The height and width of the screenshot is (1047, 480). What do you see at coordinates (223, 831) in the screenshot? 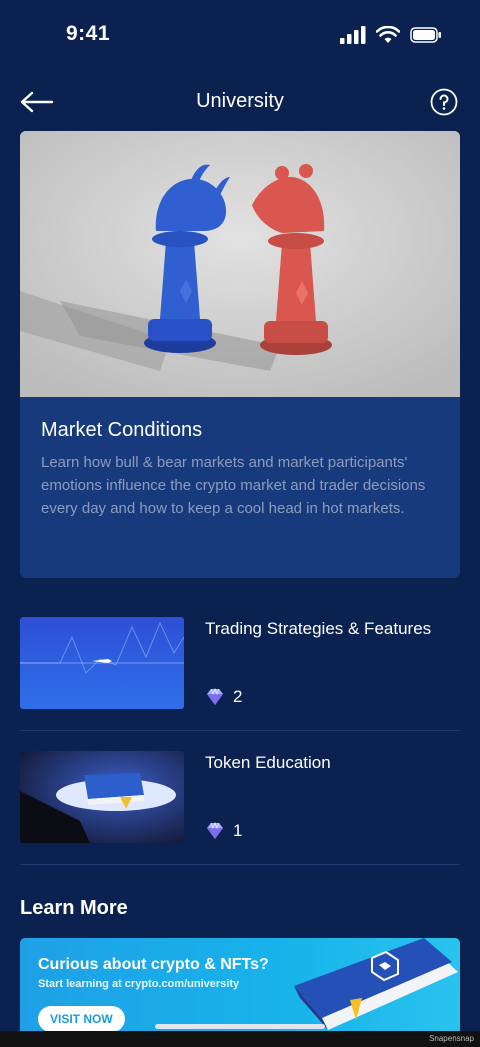
I see `lesson-count-badge: 1` at bounding box center [223, 831].